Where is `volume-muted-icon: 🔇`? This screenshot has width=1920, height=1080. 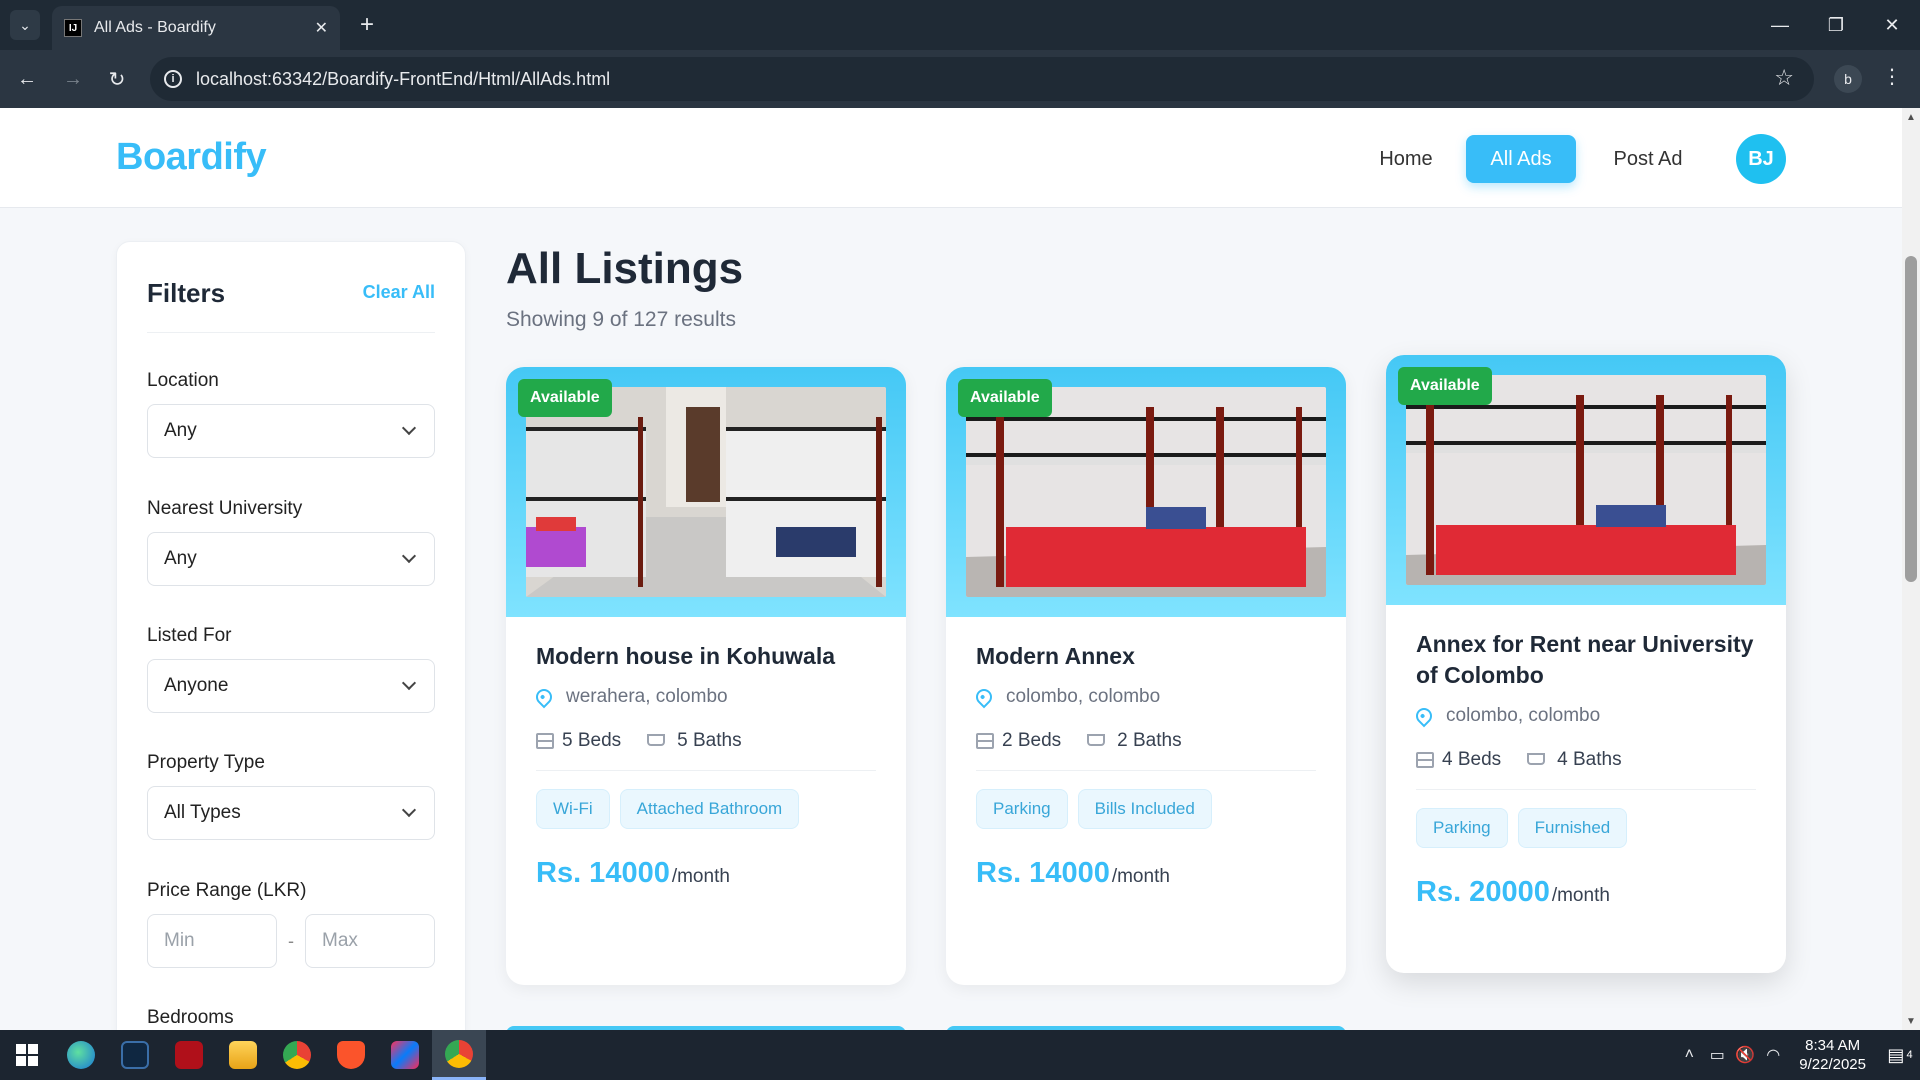 volume-muted-icon: 🔇 is located at coordinates (1745, 1055).